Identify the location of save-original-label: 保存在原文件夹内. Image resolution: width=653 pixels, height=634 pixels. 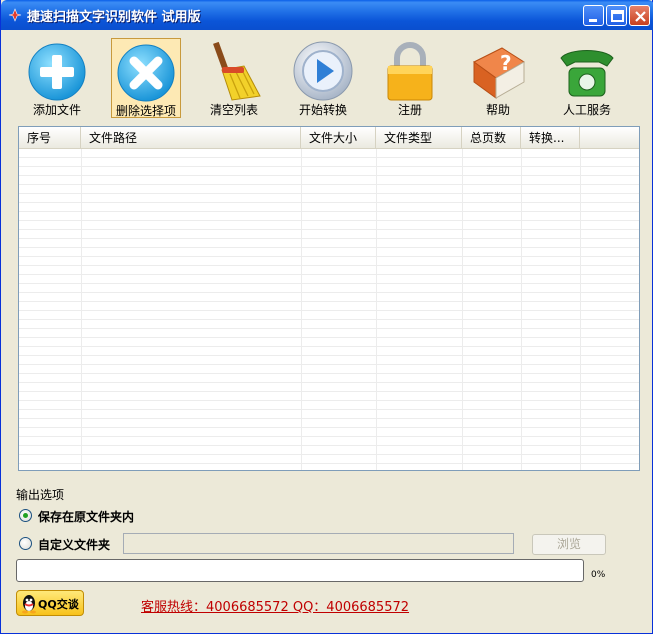
(86, 516).